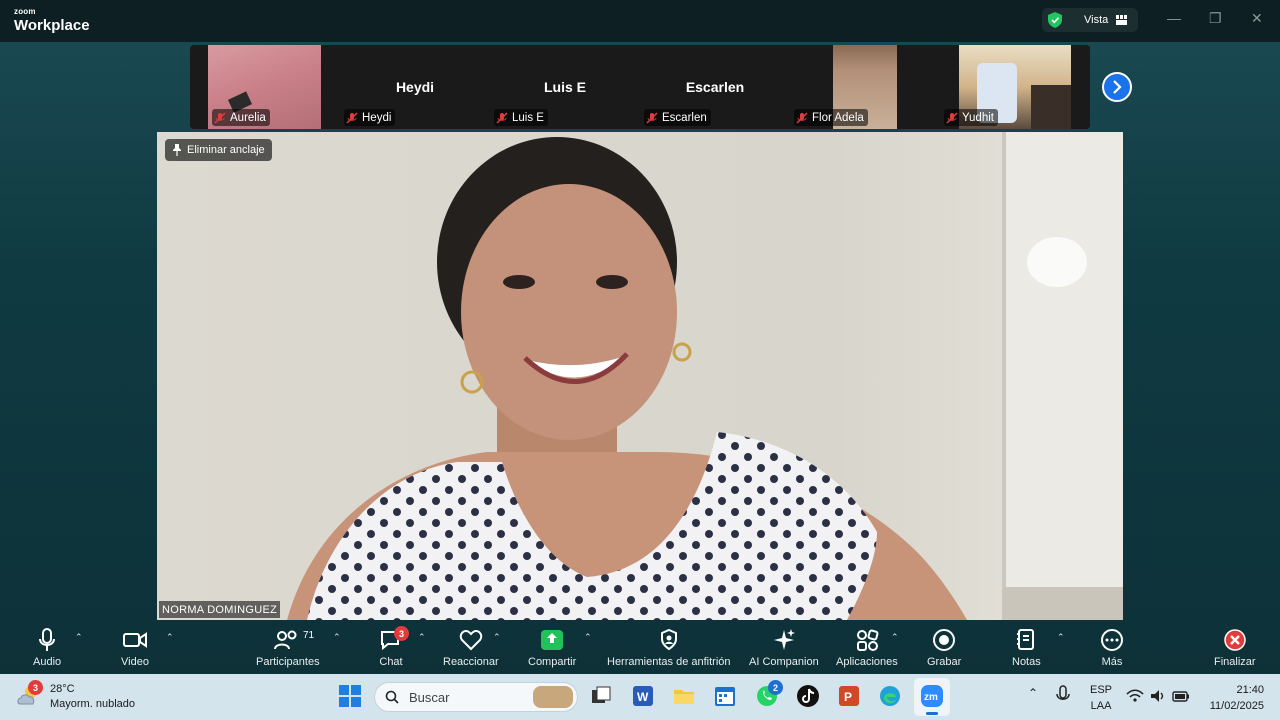 This screenshot has width=1280, height=720. Describe the element at coordinates (552, 648) in the screenshot. I see `share-button: Compartir` at that location.